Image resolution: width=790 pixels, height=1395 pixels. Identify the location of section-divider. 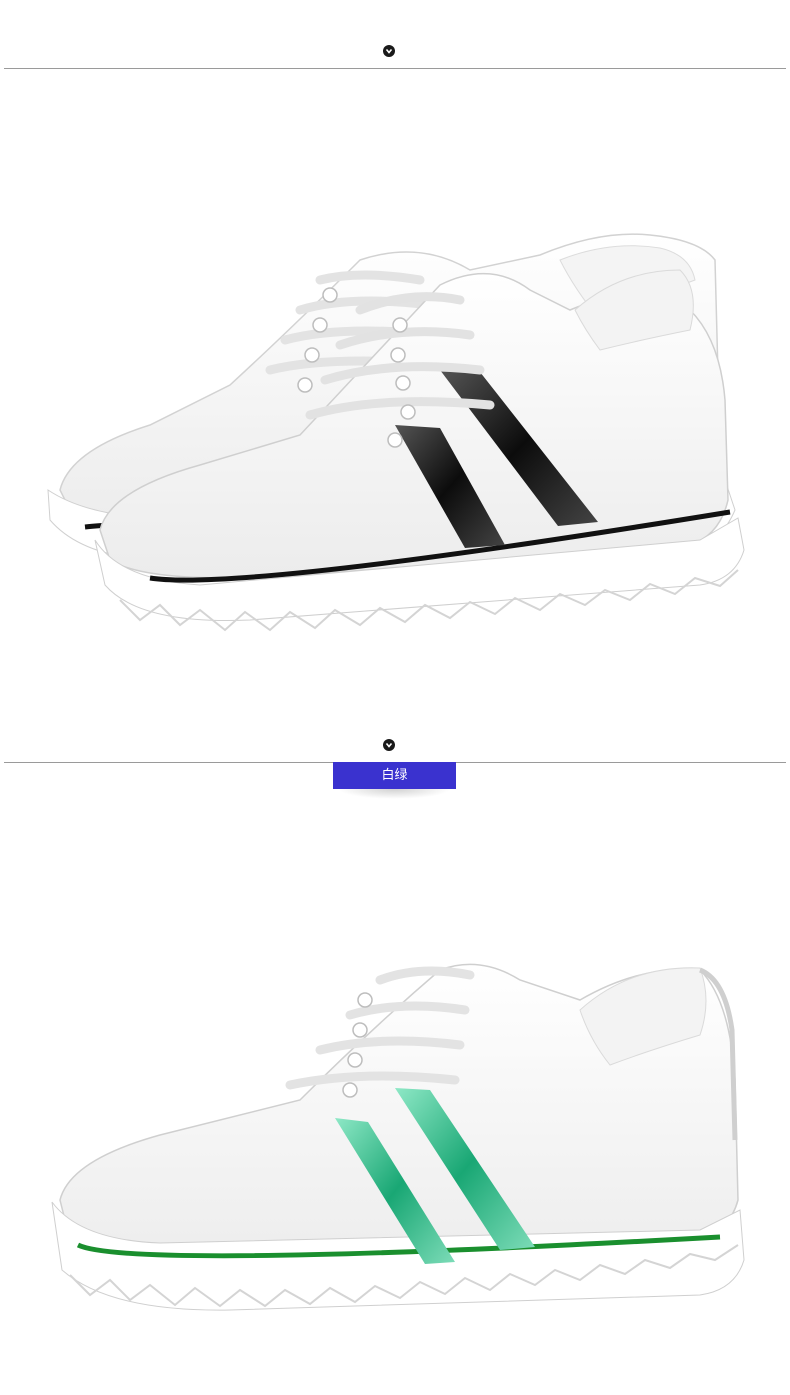
(395, 68).